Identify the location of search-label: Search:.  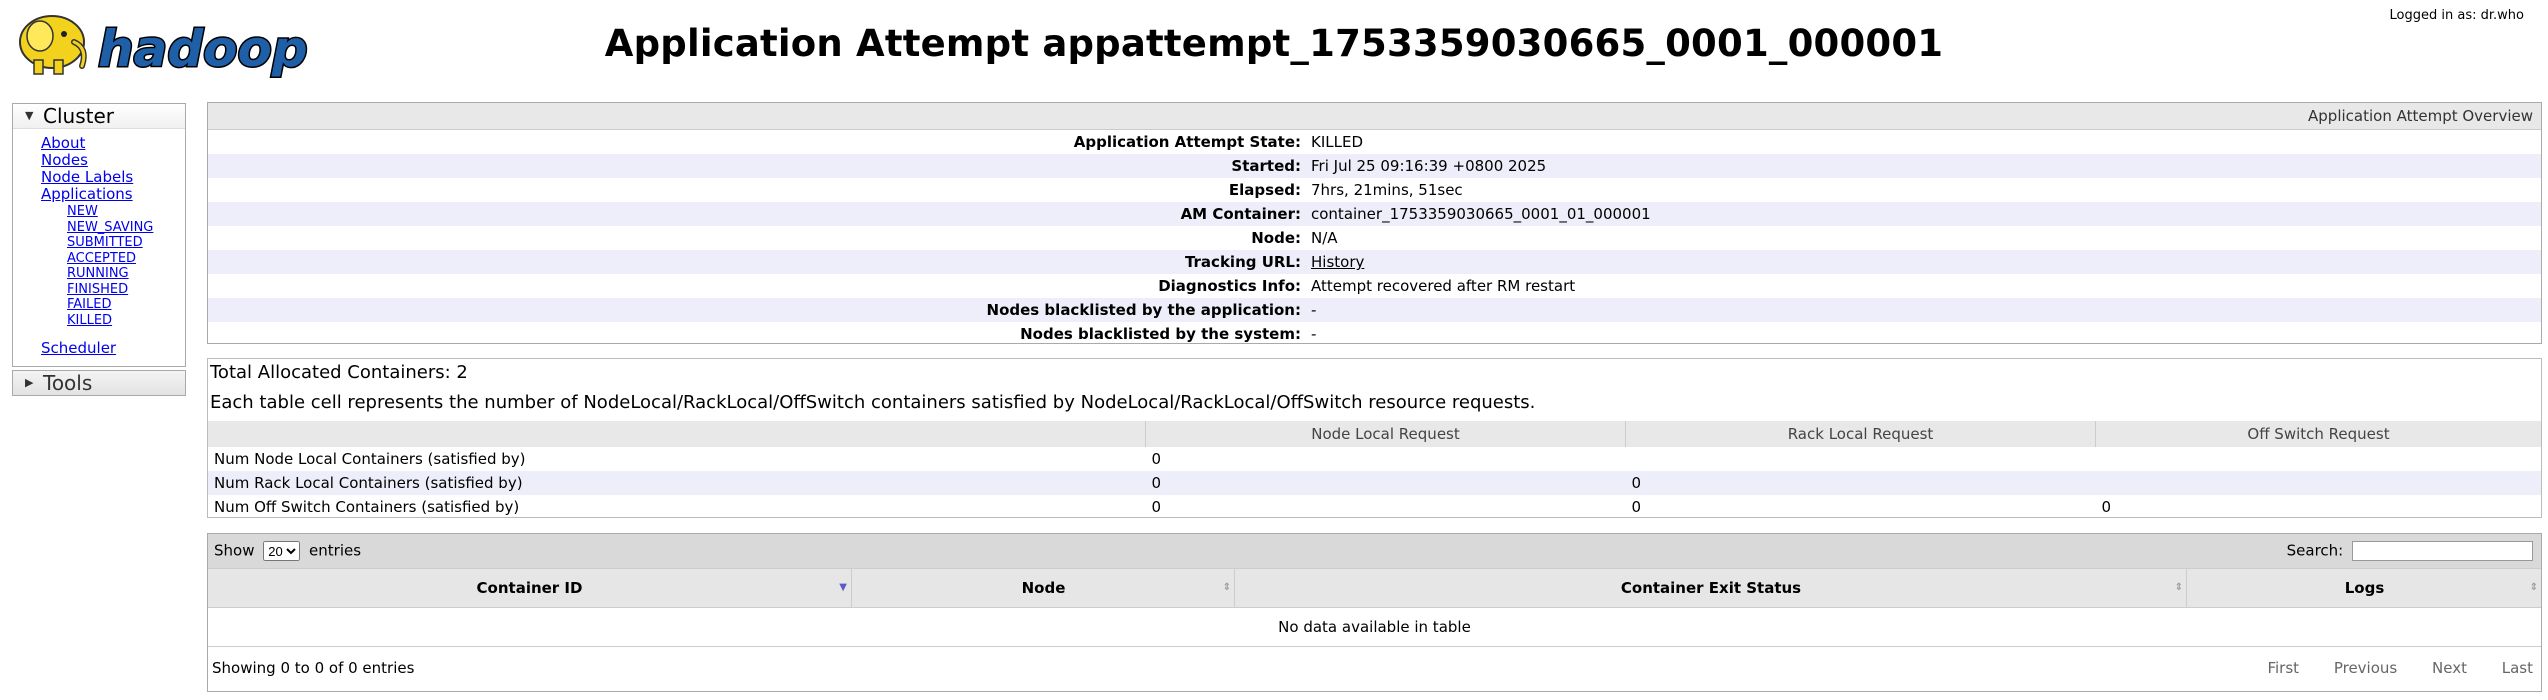
(2315, 550).